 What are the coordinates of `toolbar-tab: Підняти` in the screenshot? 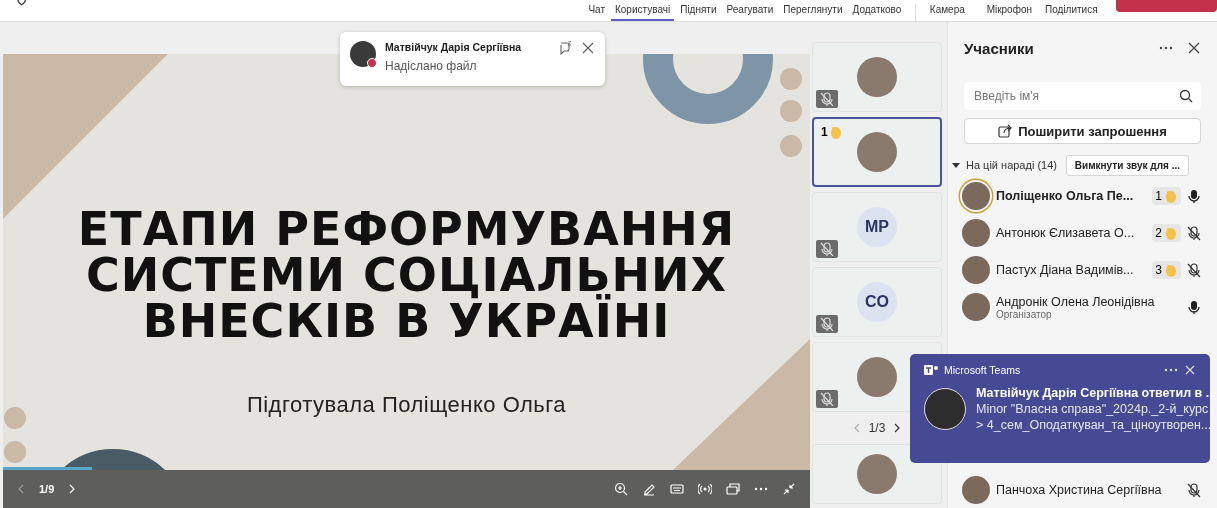 It's located at (698, 12).